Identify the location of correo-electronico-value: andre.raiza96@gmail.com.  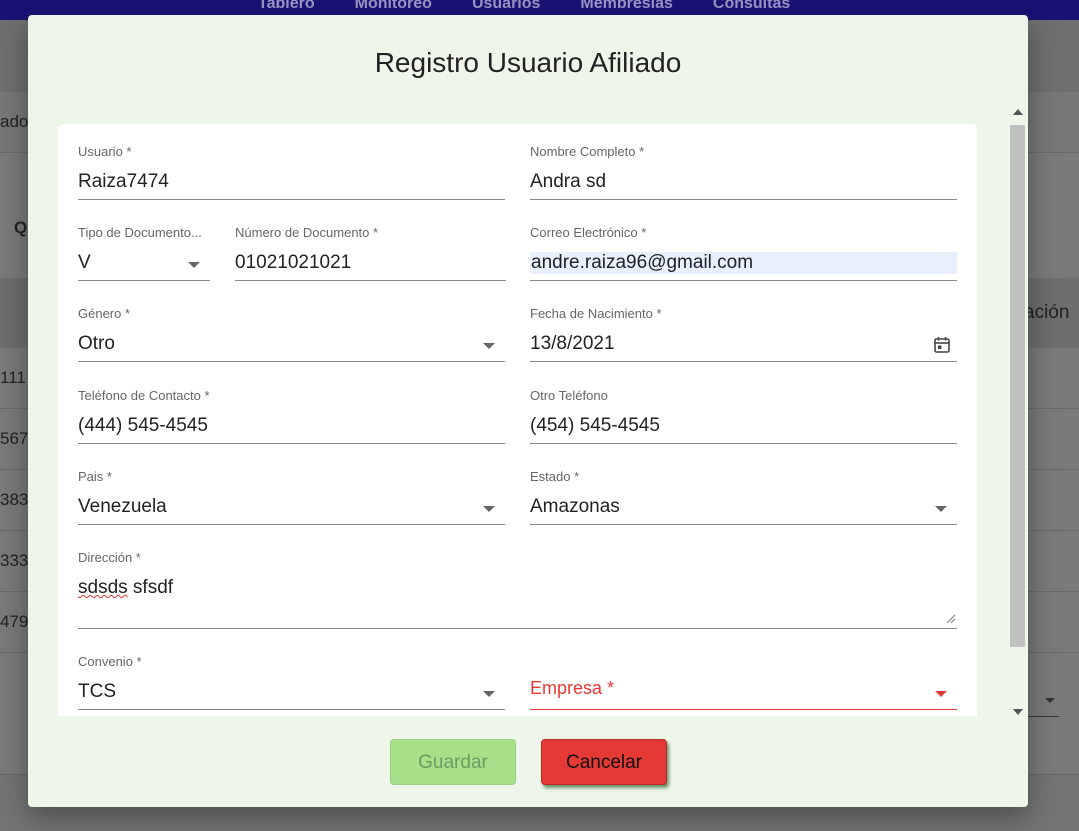
(743, 263).